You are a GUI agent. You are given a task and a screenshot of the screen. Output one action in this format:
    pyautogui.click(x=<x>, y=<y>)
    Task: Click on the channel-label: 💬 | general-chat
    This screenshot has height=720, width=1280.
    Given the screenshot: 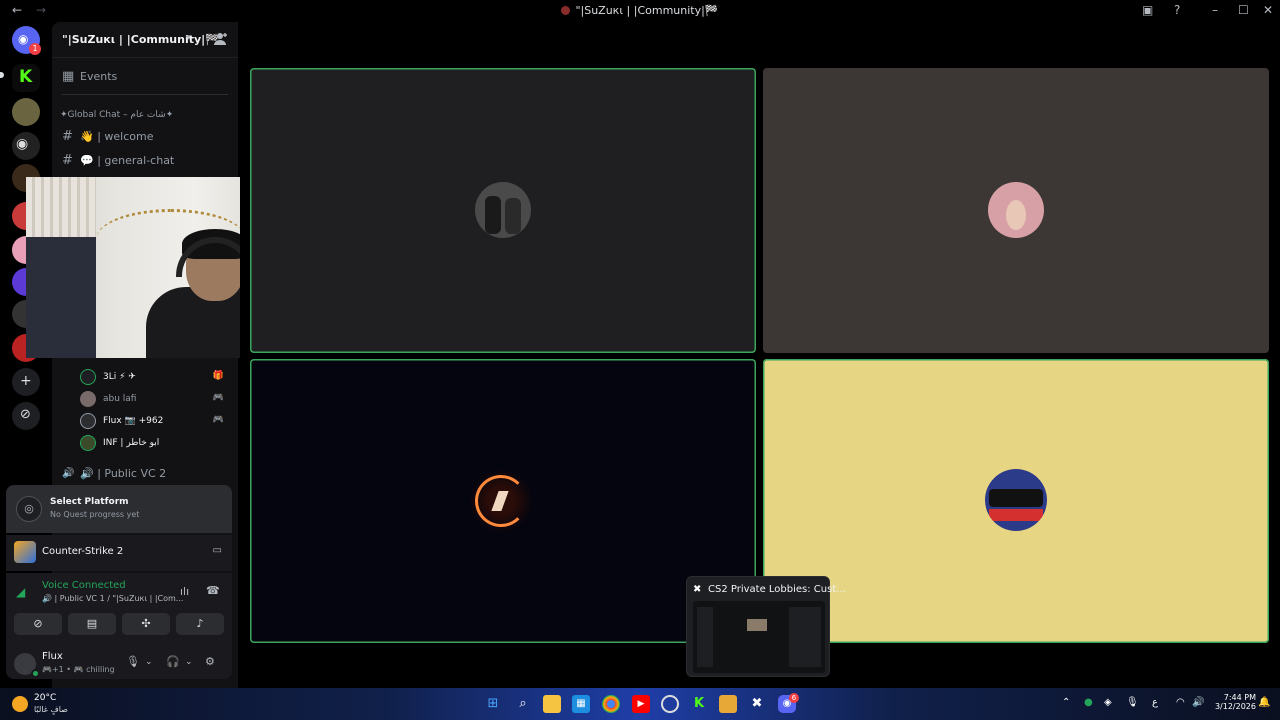 What is the action you would take?
    pyautogui.click(x=127, y=160)
    